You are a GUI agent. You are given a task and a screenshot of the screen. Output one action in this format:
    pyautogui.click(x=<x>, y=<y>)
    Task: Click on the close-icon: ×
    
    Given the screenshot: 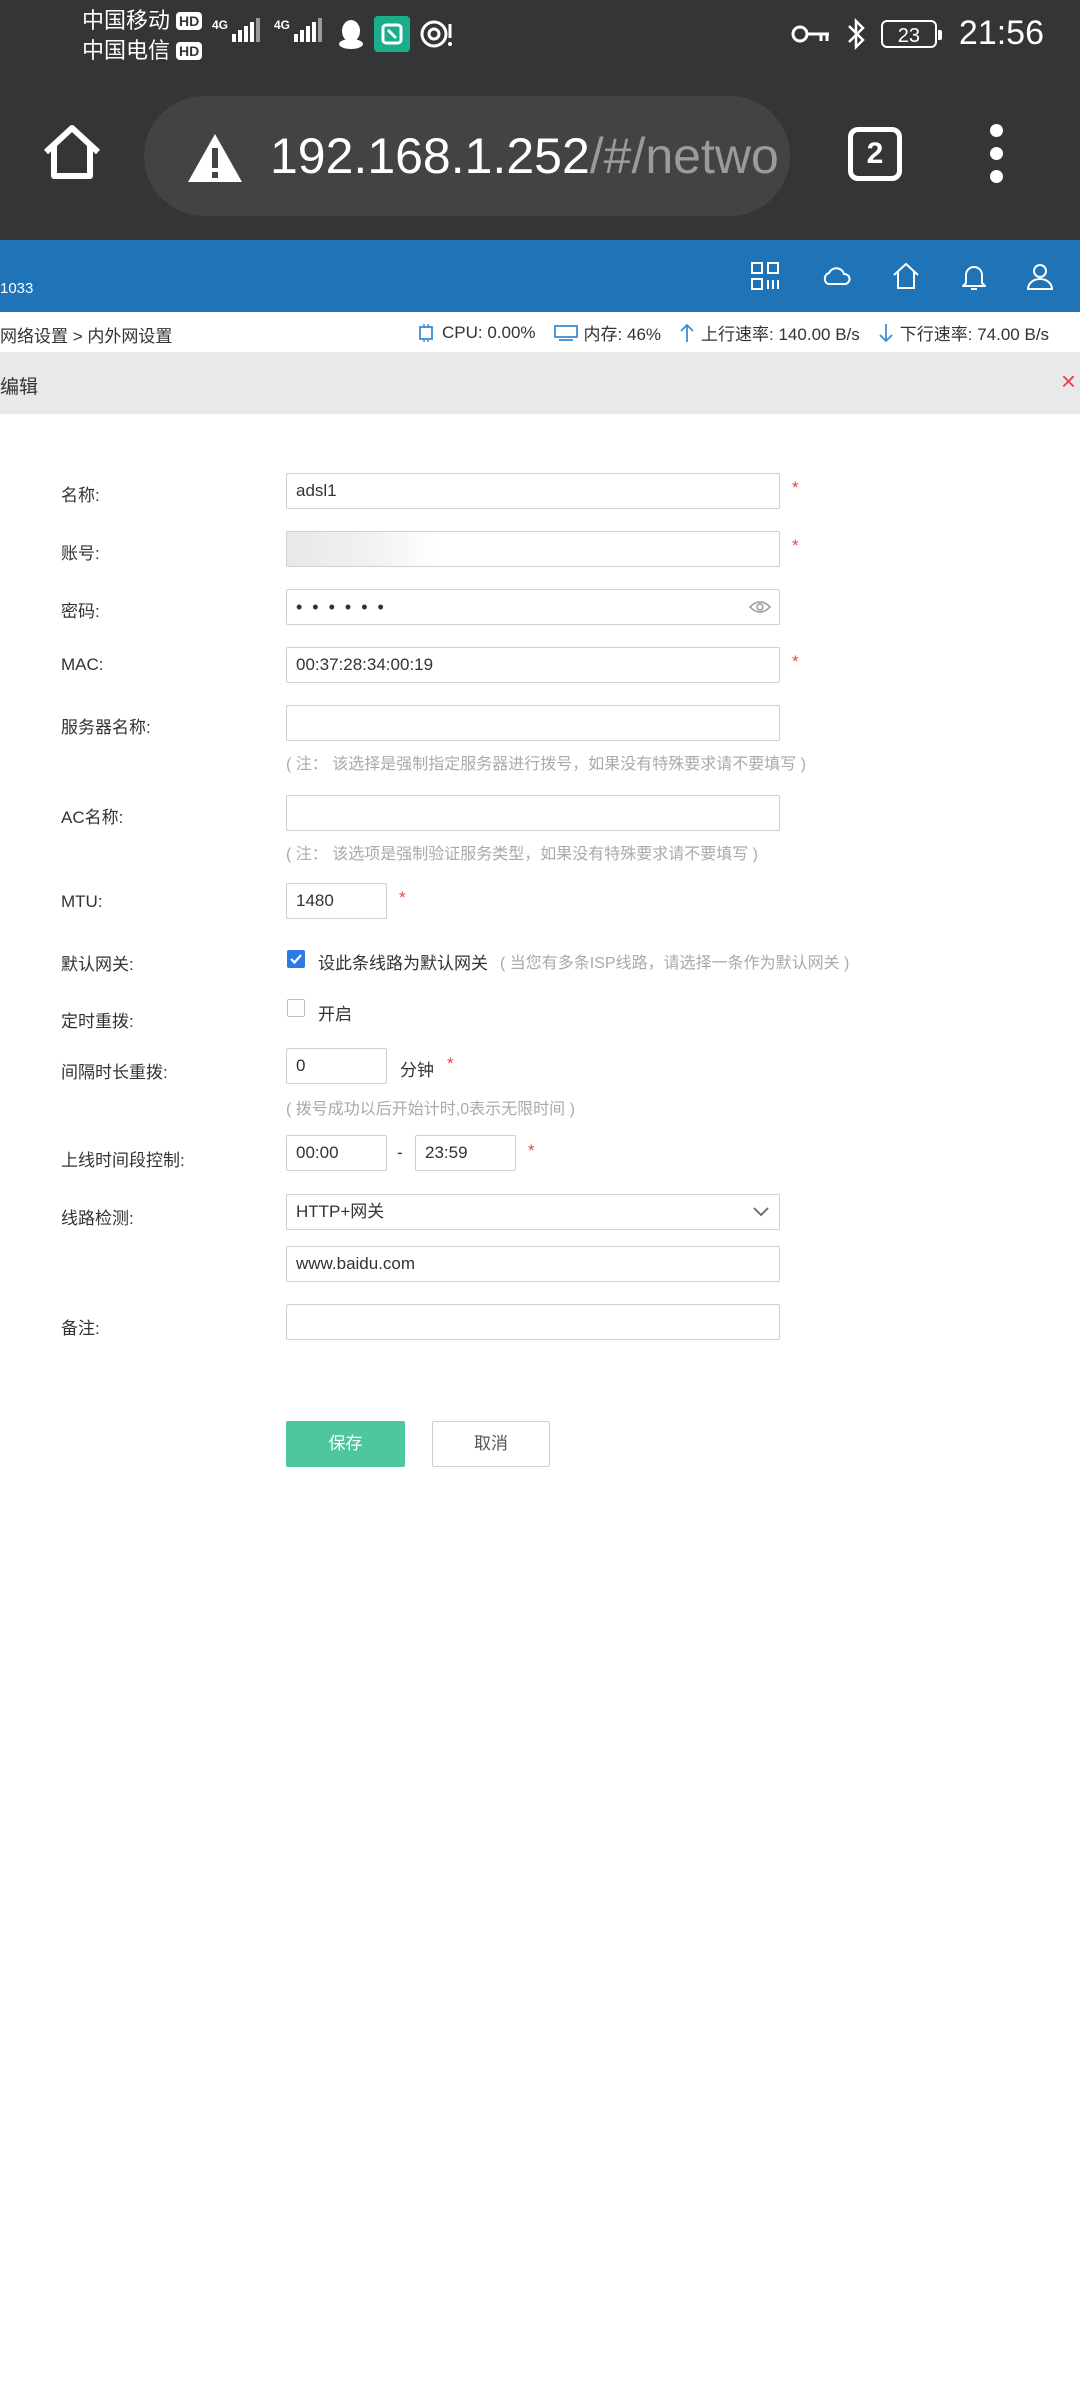 What is the action you would take?
    pyautogui.click(x=1068, y=381)
    